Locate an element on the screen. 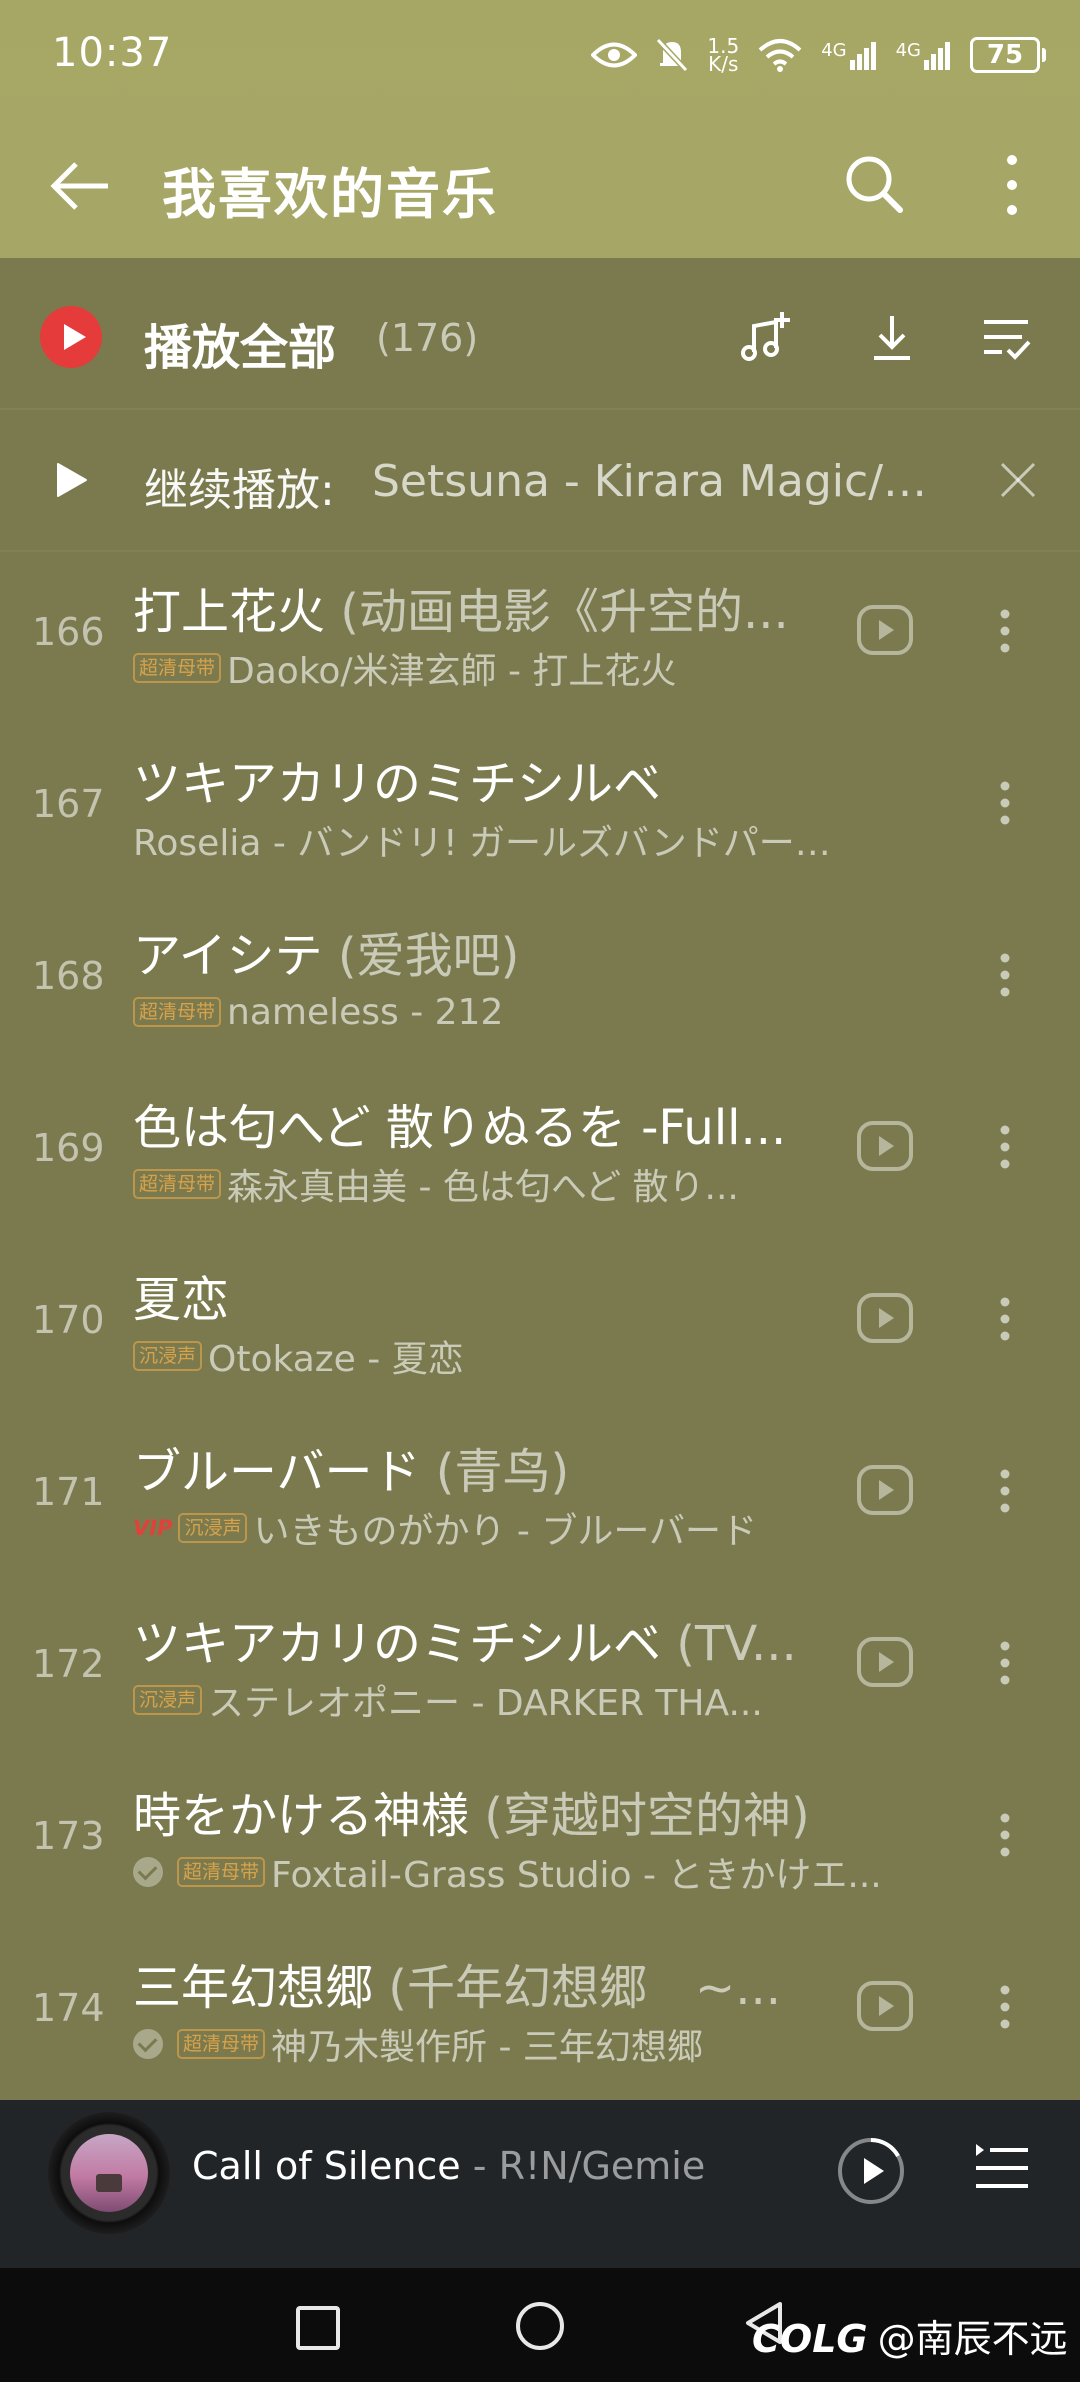 The width and height of the screenshot is (1080, 2382). net-speed-unit: K/s is located at coordinates (723, 64).